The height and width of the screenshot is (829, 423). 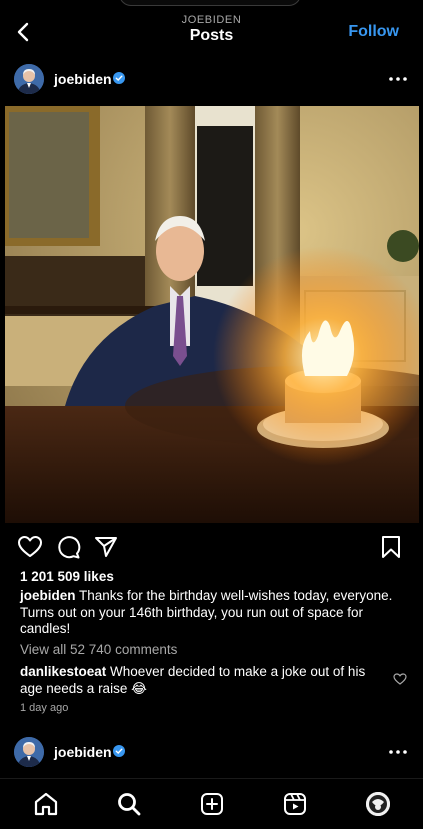 I want to click on header: JOEBIDEN Posts Follow, so click(x=211, y=29).